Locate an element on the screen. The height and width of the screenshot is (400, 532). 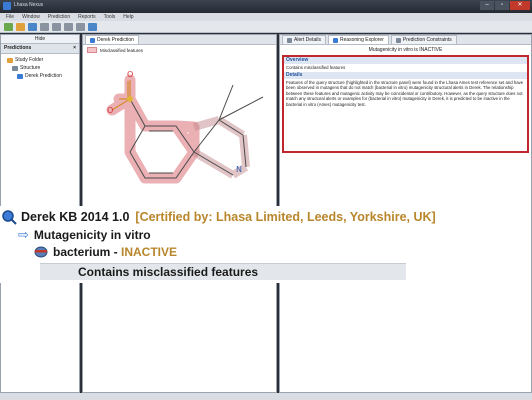
predictions-header: Predictions × is located at coordinates (40, 49).